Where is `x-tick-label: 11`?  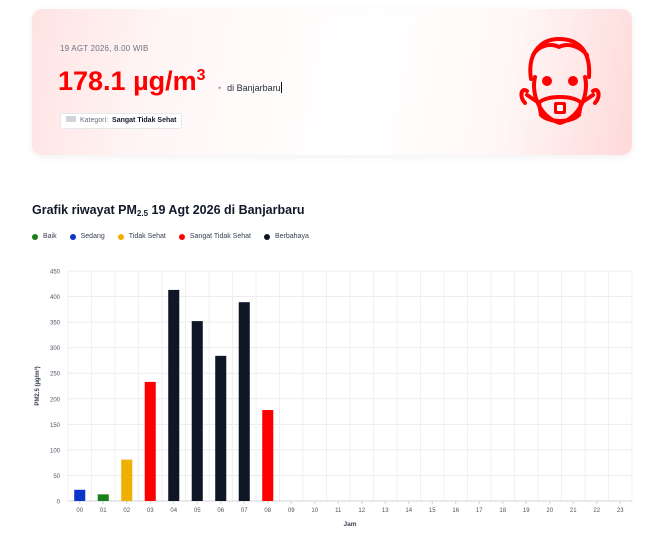
x-tick-label: 11 is located at coordinates (338, 511).